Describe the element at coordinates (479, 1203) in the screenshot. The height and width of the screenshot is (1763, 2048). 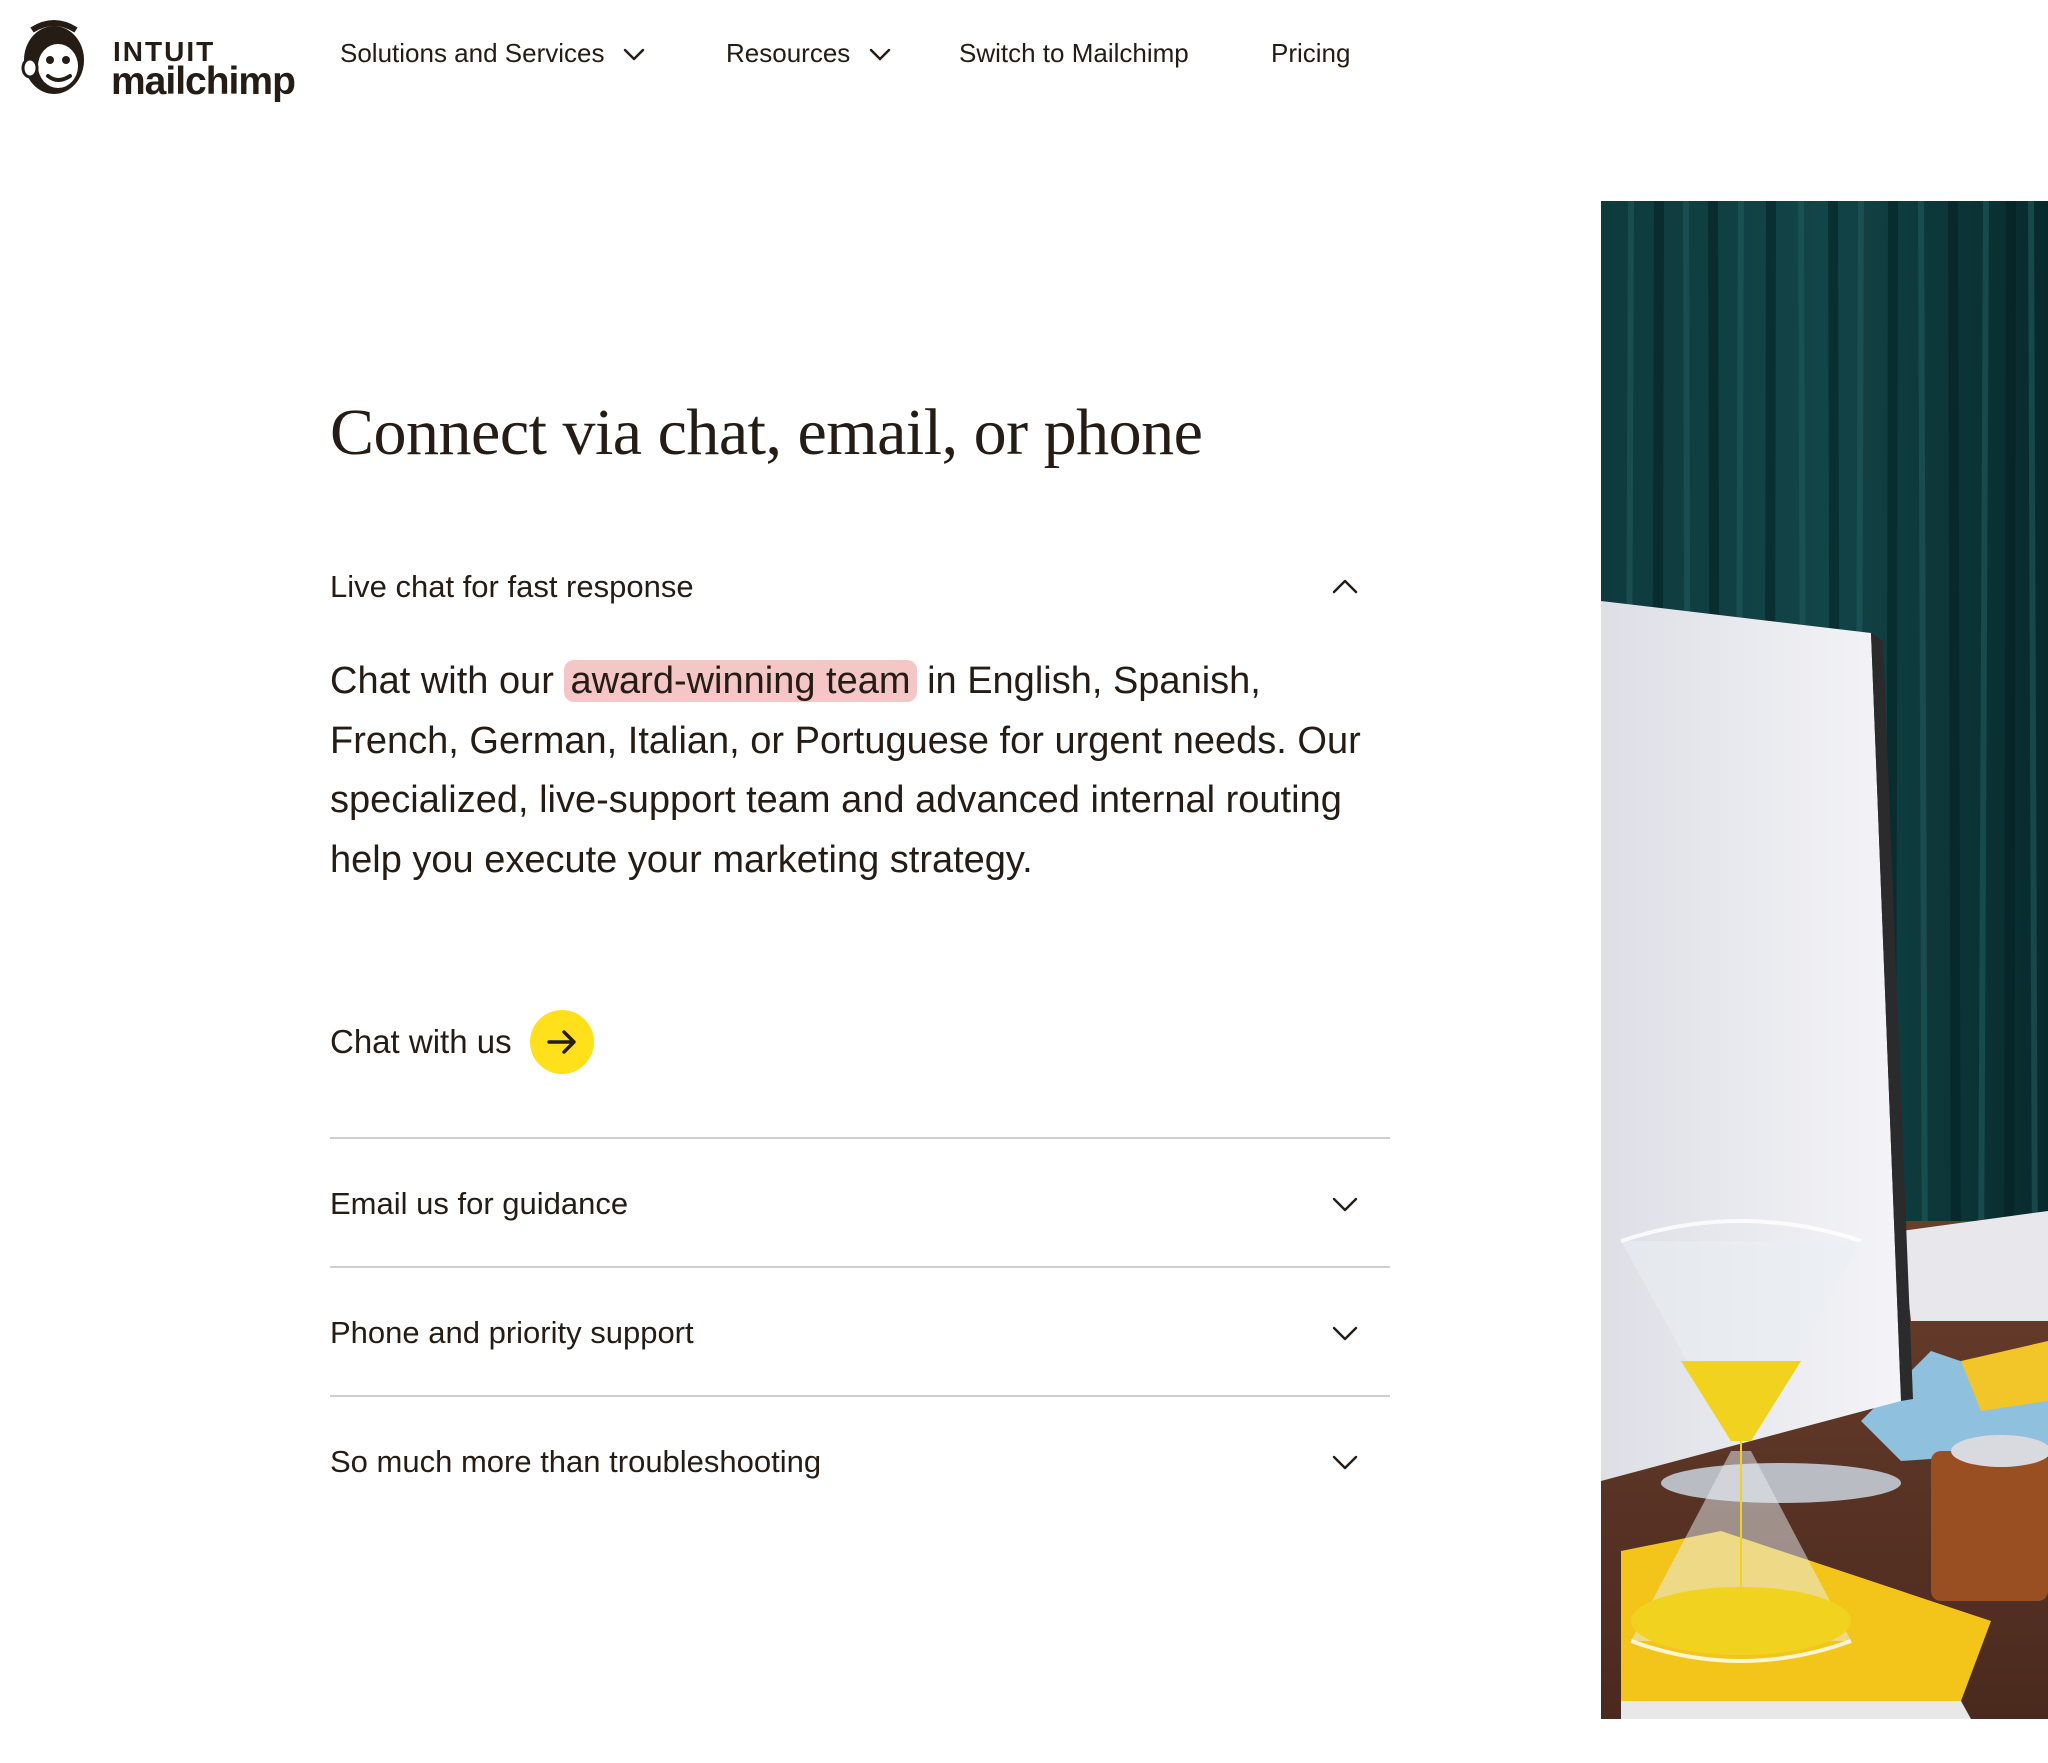
I see `accordion-label: Email us for guidance` at that location.